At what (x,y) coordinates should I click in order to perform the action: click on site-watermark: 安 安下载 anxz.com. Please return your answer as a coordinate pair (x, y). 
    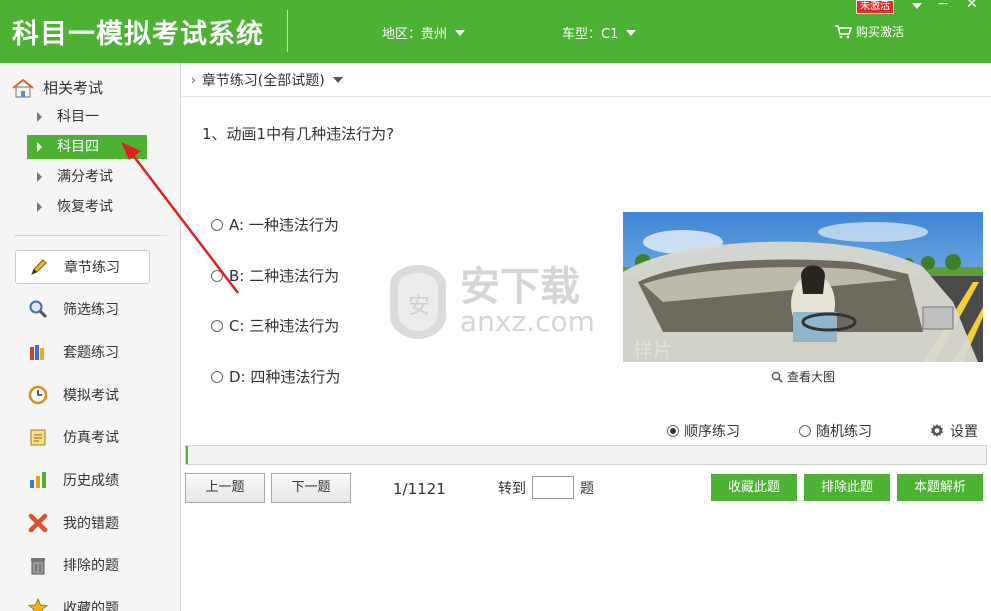
    Looking at the image, I should click on (490, 302).